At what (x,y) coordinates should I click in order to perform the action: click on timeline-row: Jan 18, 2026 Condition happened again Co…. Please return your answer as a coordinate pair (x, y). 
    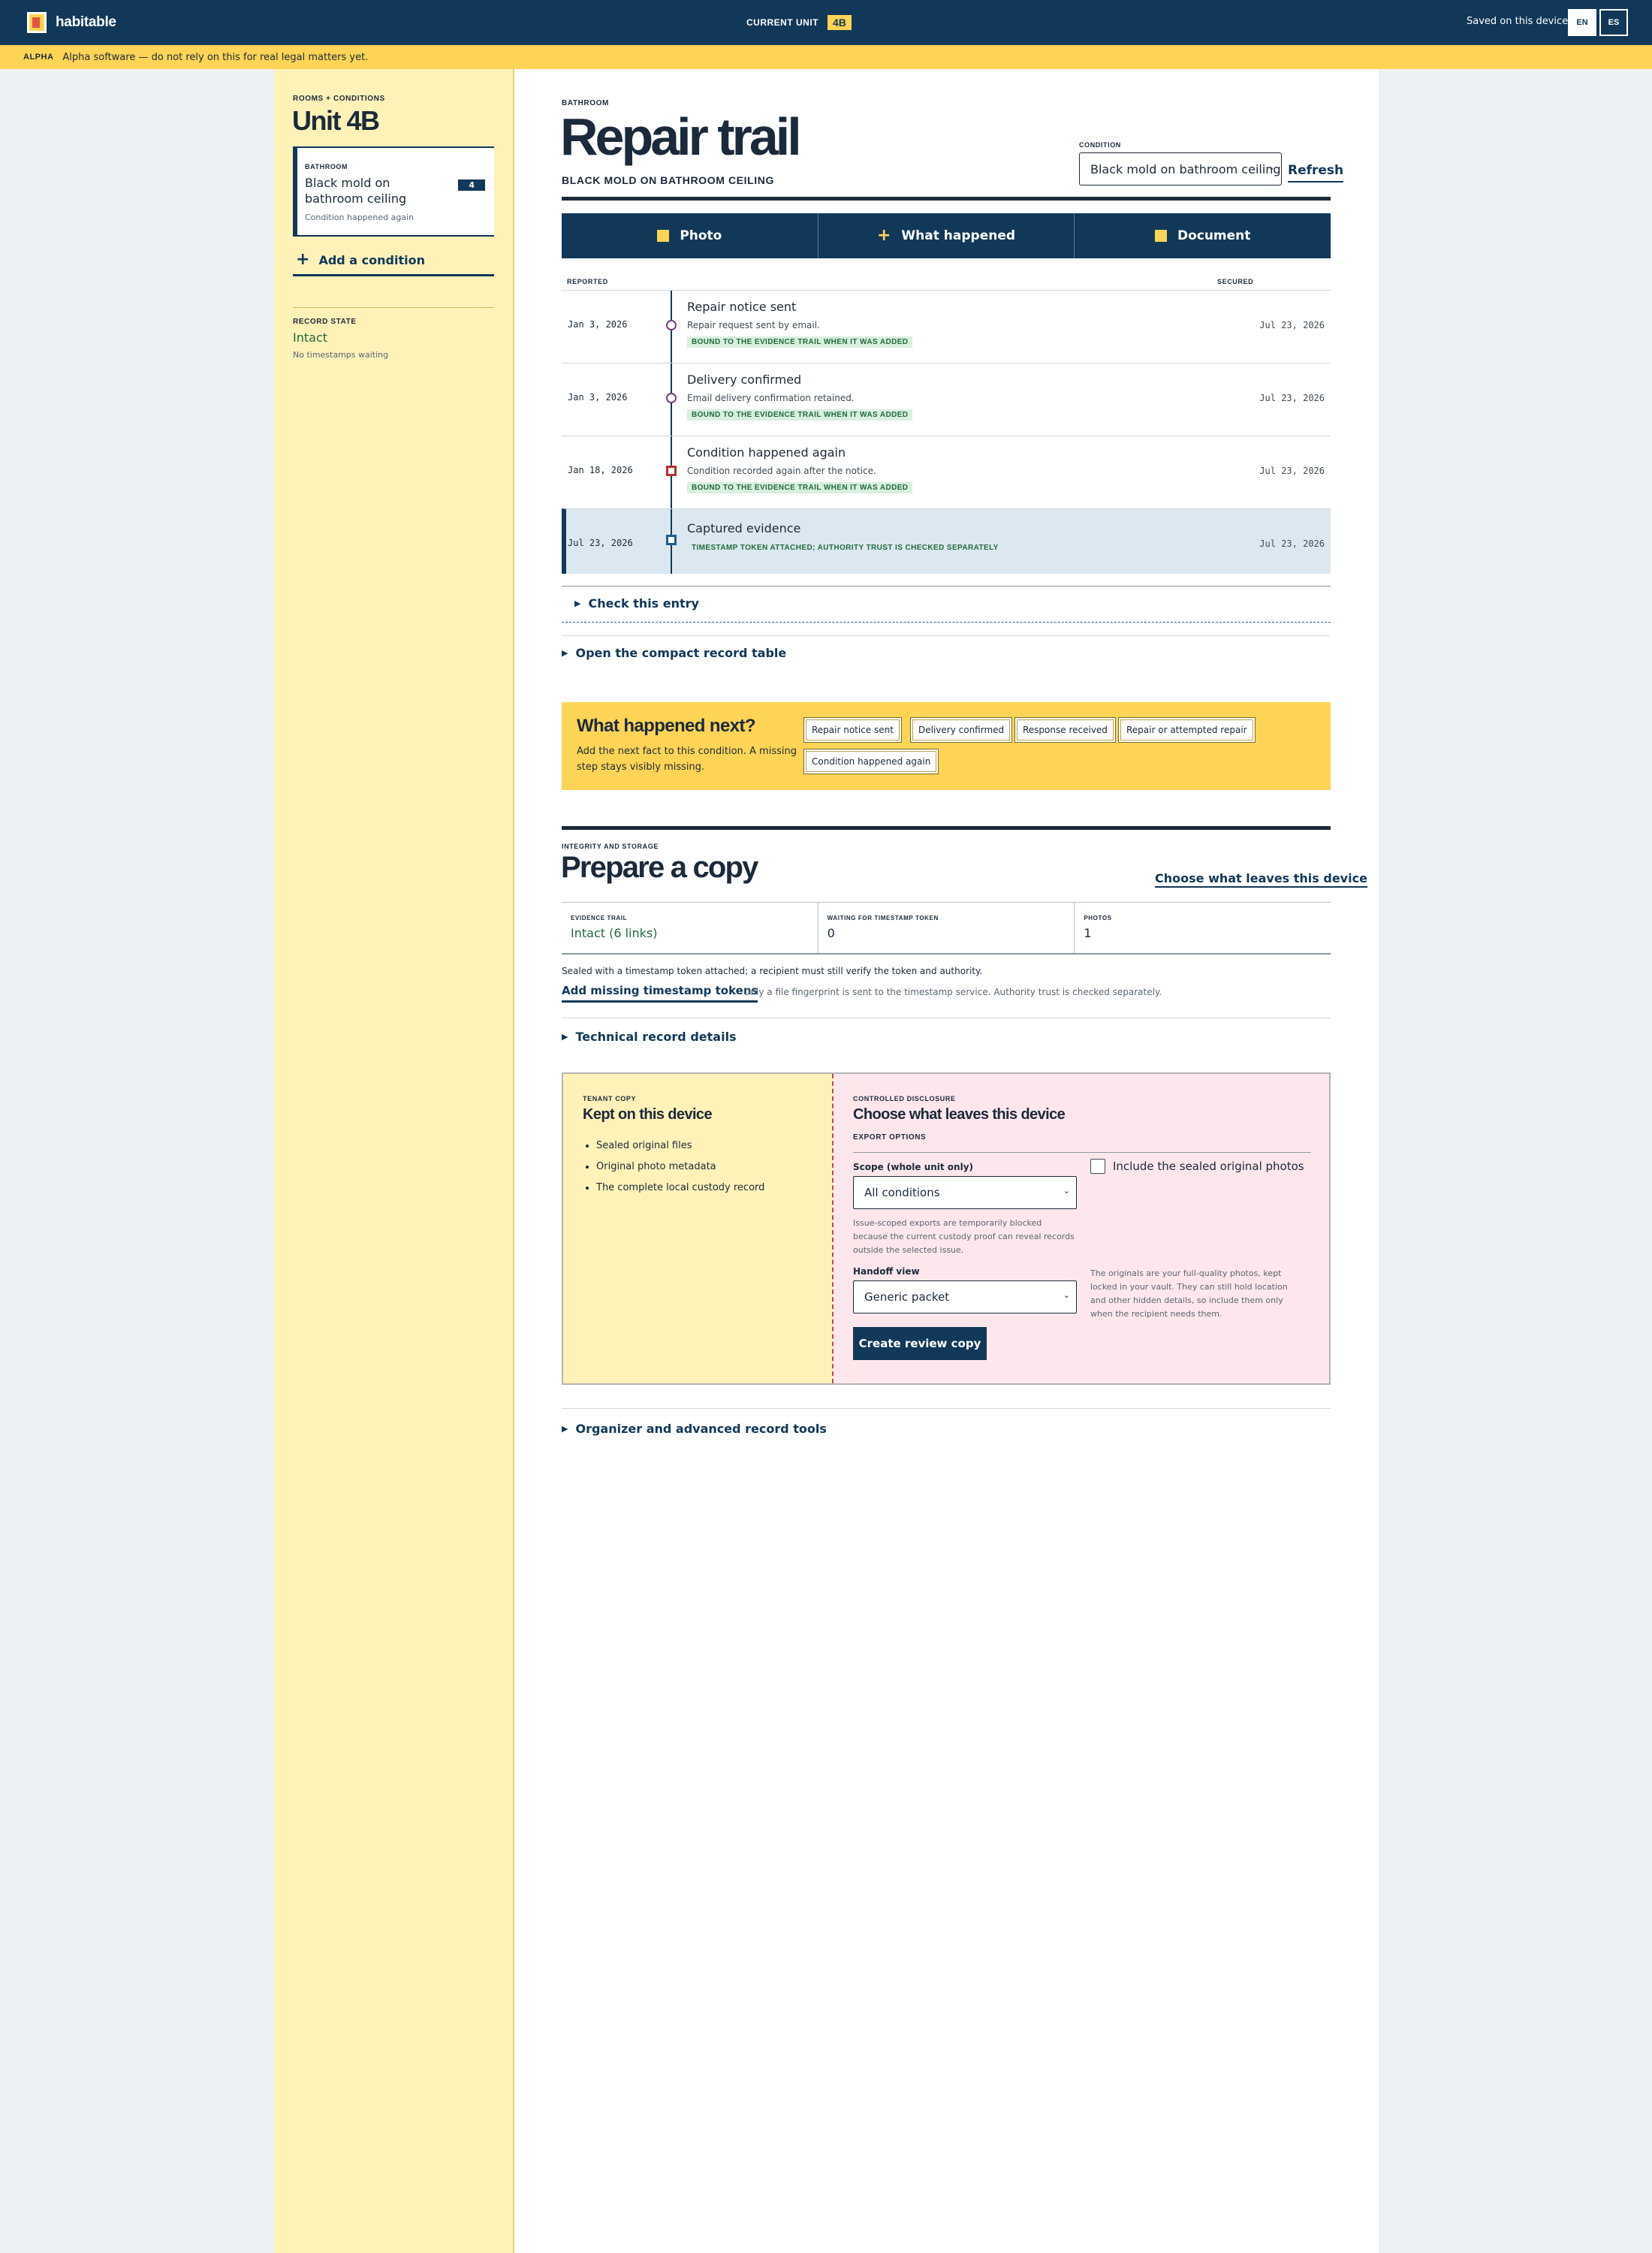
    Looking at the image, I should click on (946, 472).